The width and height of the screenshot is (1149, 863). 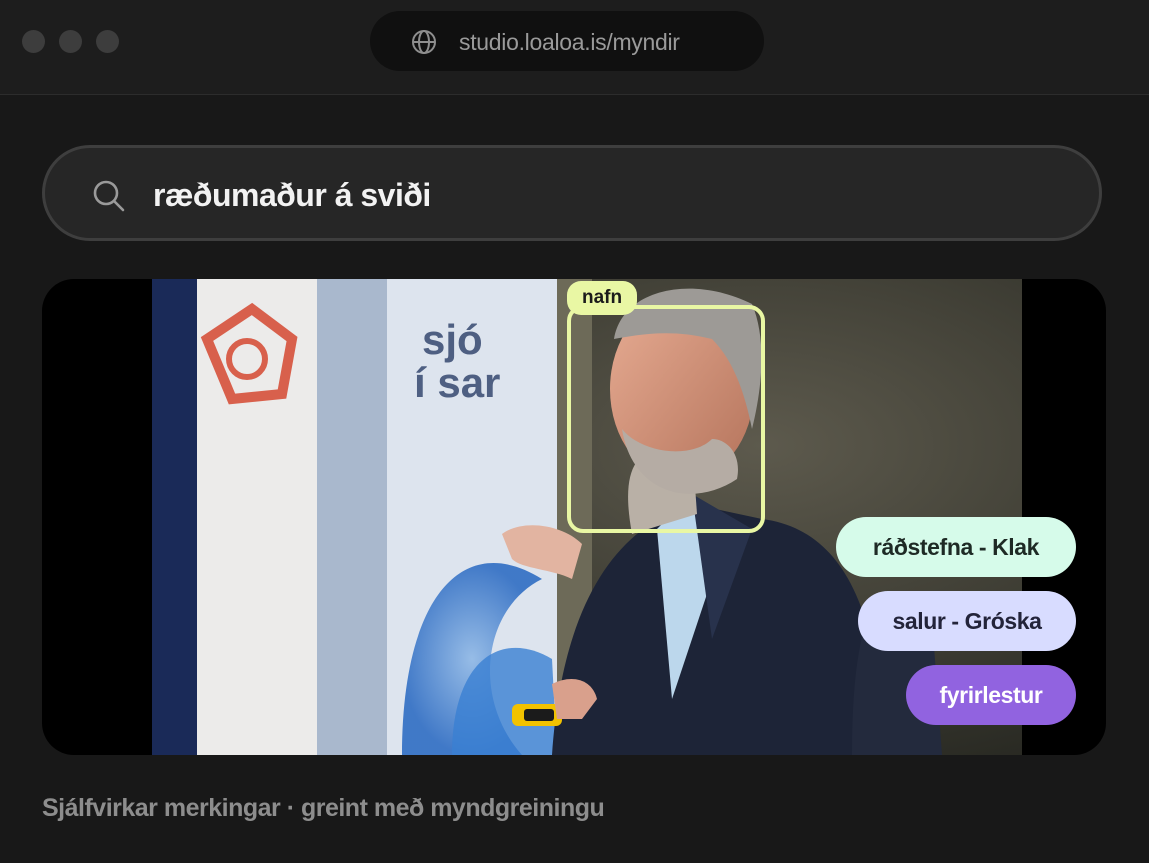 What do you see at coordinates (666, 419) in the screenshot?
I see `face-detection-box` at bounding box center [666, 419].